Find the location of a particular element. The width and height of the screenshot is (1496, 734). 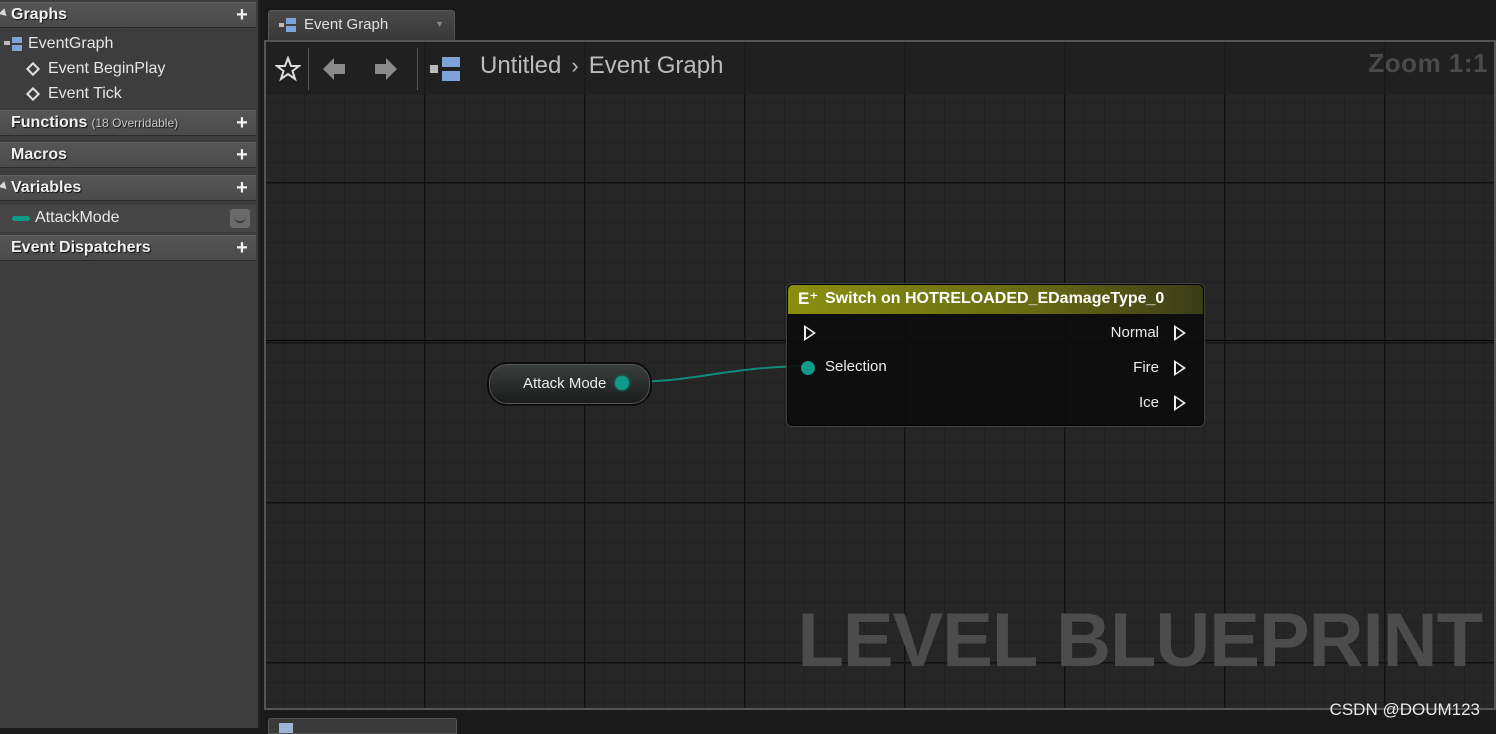

exec-input-pin is located at coordinates (810, 333).